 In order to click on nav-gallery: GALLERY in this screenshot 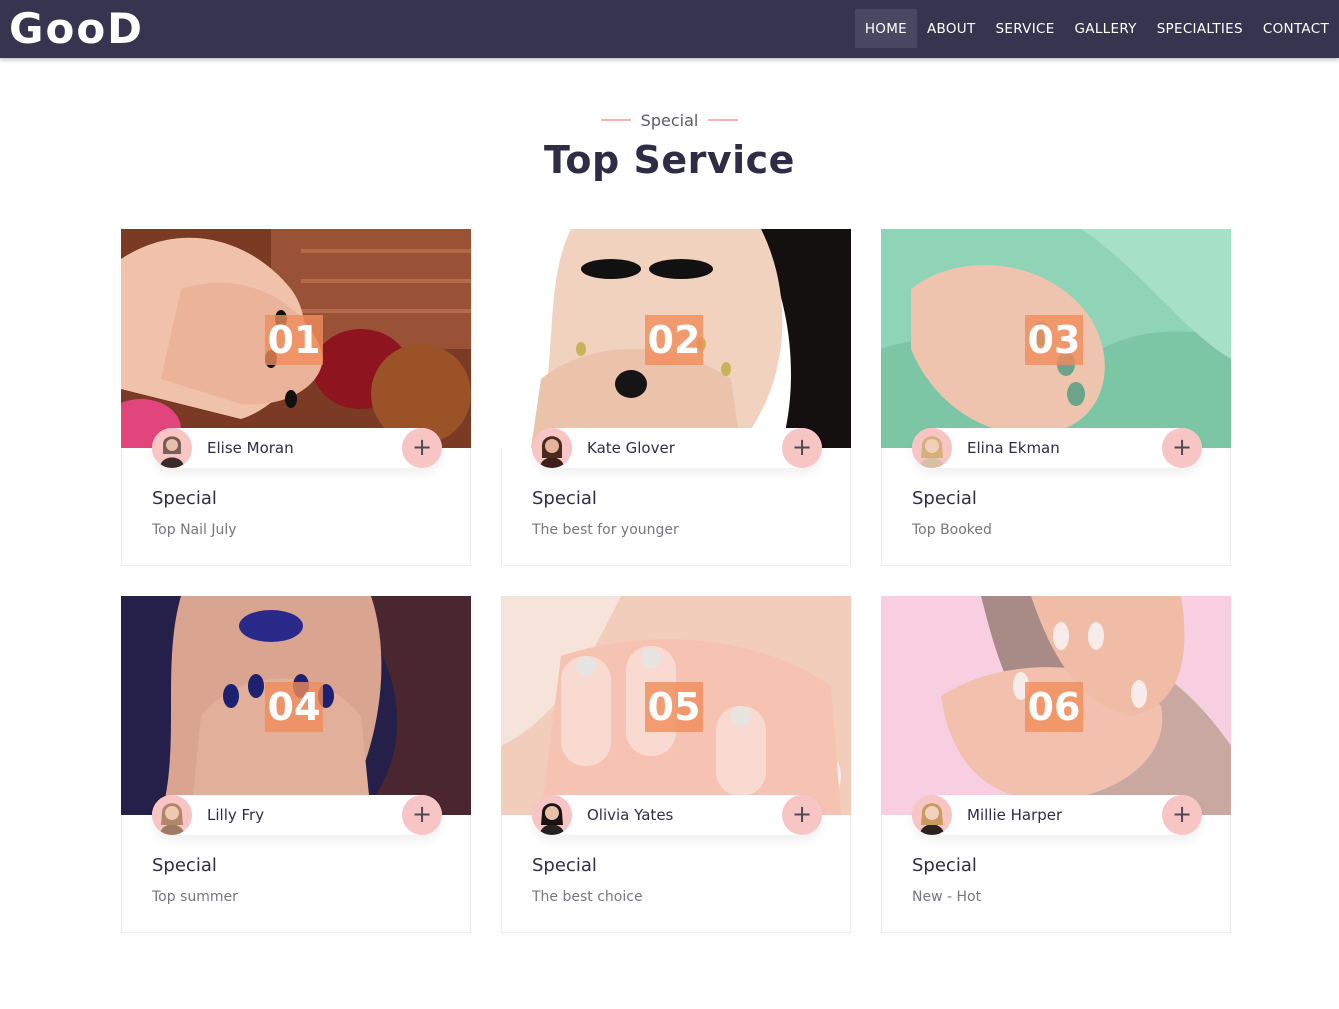, I will do `click(1106, 28)`.